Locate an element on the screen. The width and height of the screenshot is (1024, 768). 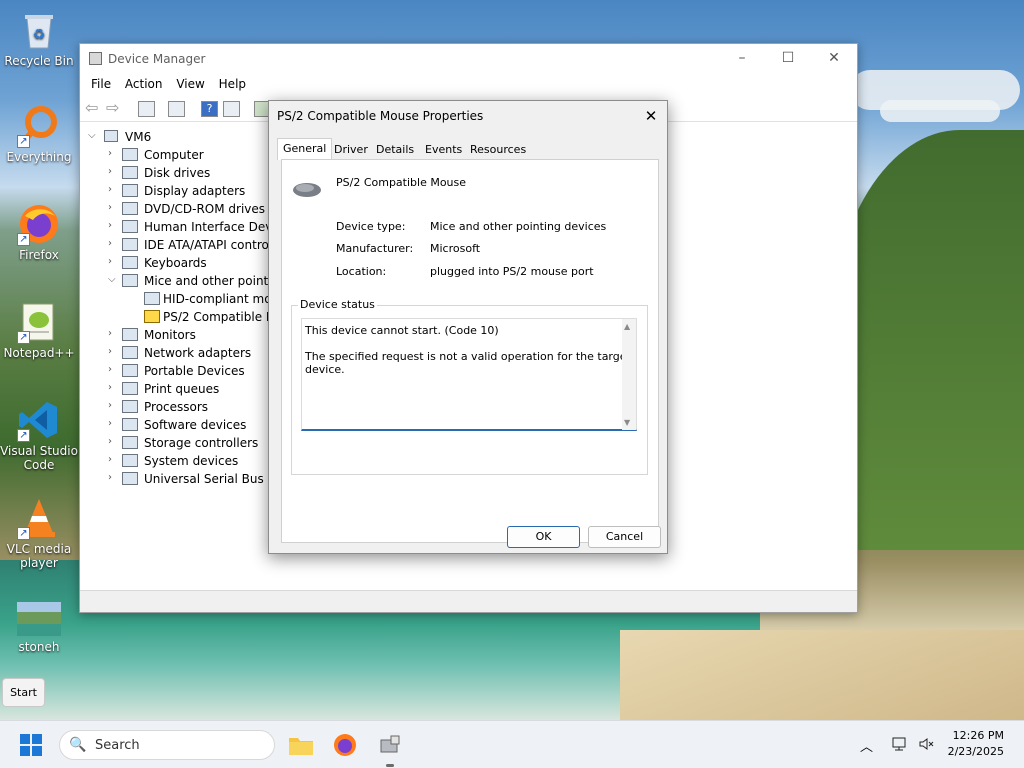
network-icon is located at coordinates (900, 752).